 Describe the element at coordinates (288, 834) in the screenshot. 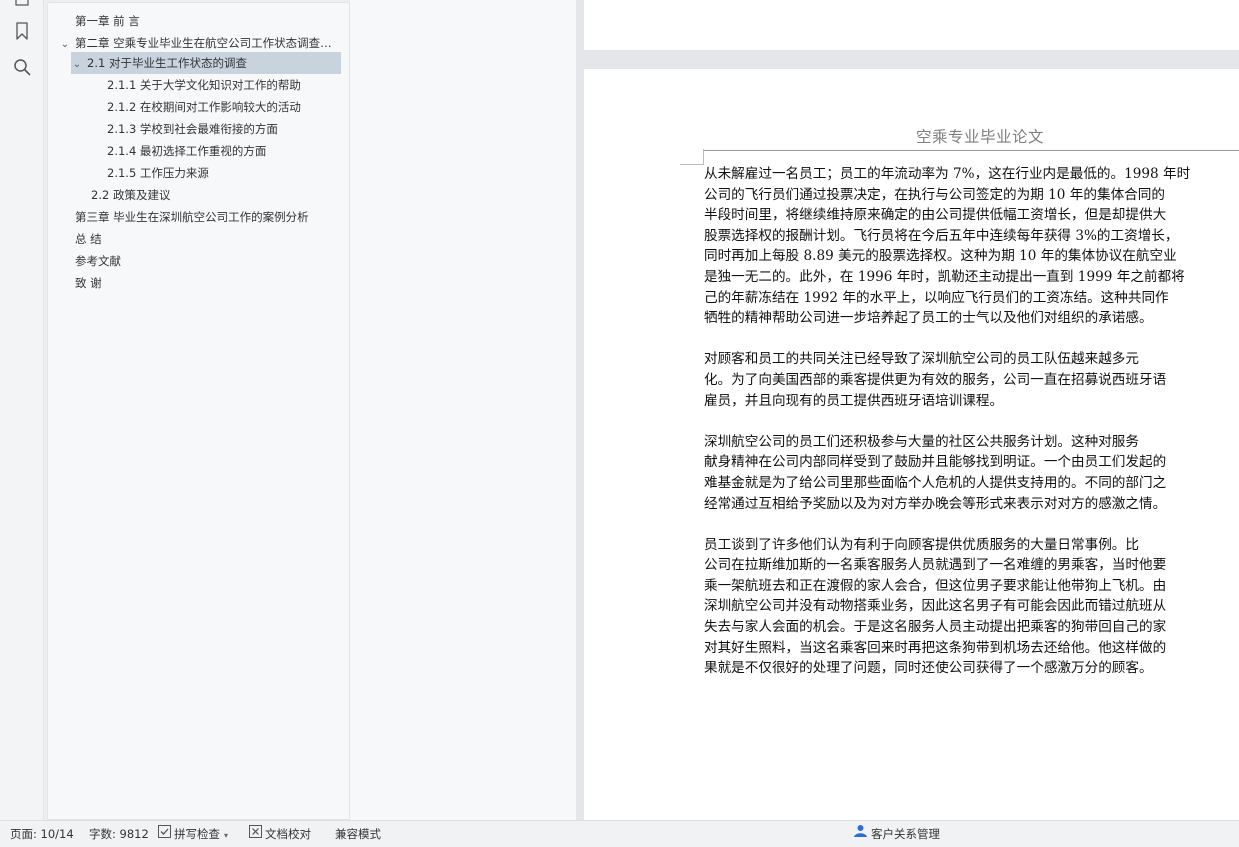

I see `proofread-label: 文档校对` at that location.